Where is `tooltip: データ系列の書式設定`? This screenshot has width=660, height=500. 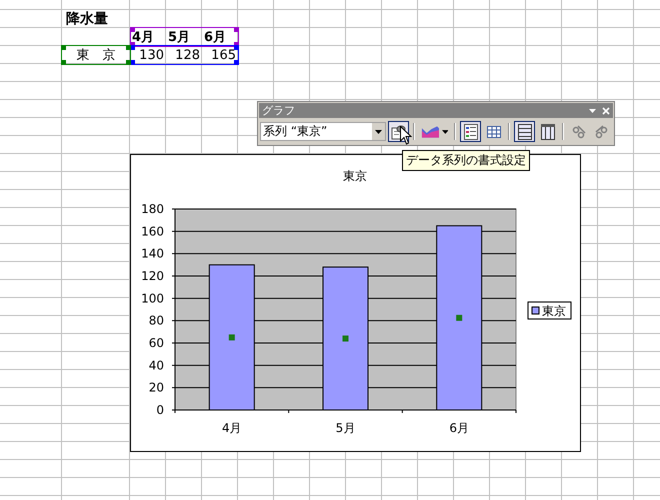
tooltip: データ系列の書式設定 is located at coordinates (466, 160).